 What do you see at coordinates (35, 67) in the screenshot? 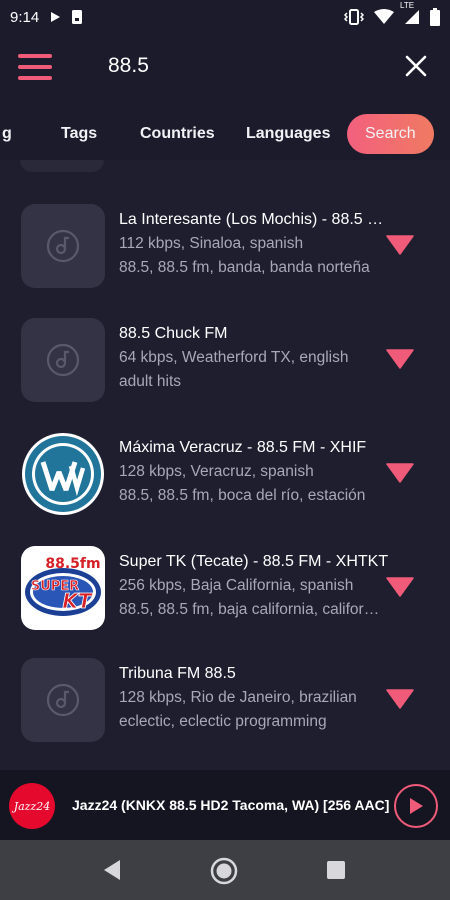
I see `menu-icon` at bounding box center [35, 67].